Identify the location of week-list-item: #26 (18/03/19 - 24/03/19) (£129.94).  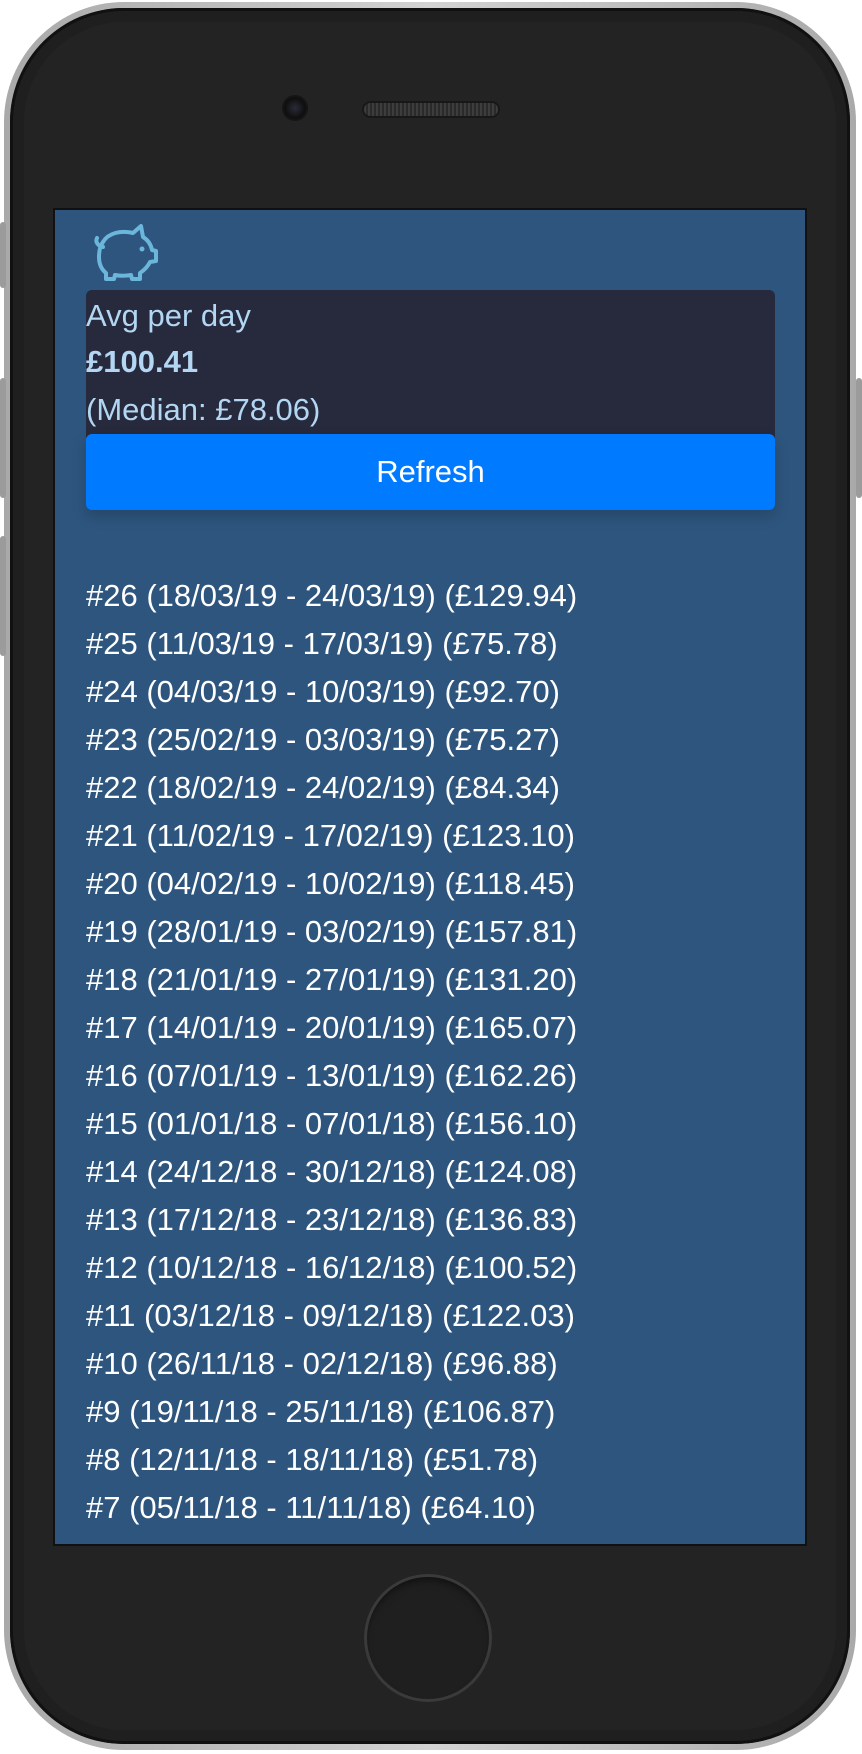
(331, 596).